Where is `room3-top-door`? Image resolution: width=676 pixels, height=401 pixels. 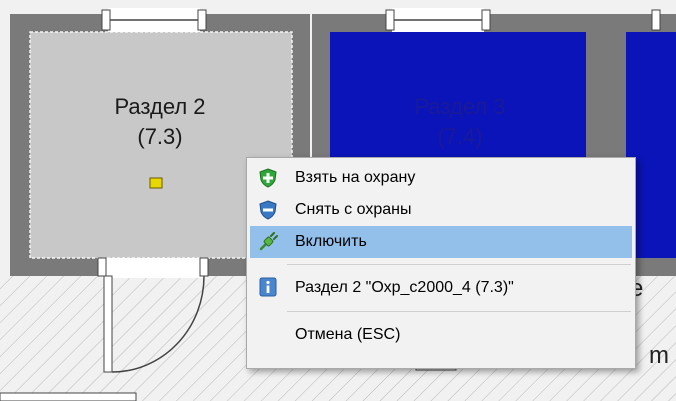 room3-top-door is located at coordinates (438, 20).